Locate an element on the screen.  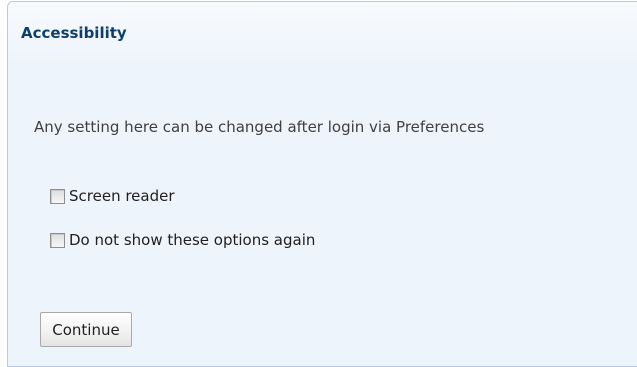
screen-reader-option: Screen reader is located at coordinates (112, 196).